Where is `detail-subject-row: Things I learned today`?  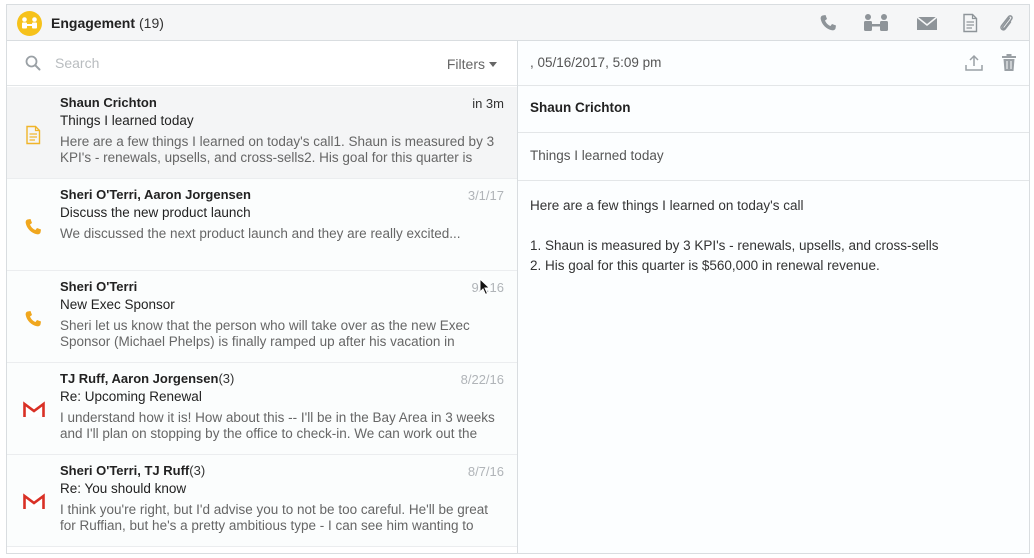
detail-subject-row: Things I learned today is located at coordinates (773, 157).